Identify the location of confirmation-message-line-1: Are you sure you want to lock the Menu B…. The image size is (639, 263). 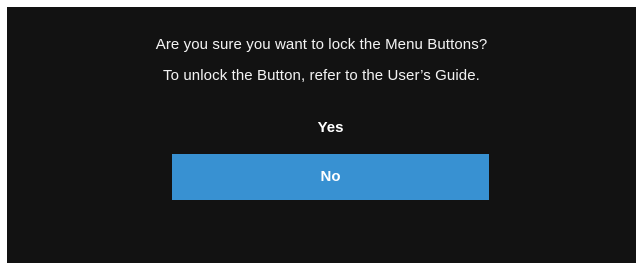
(321, 44).